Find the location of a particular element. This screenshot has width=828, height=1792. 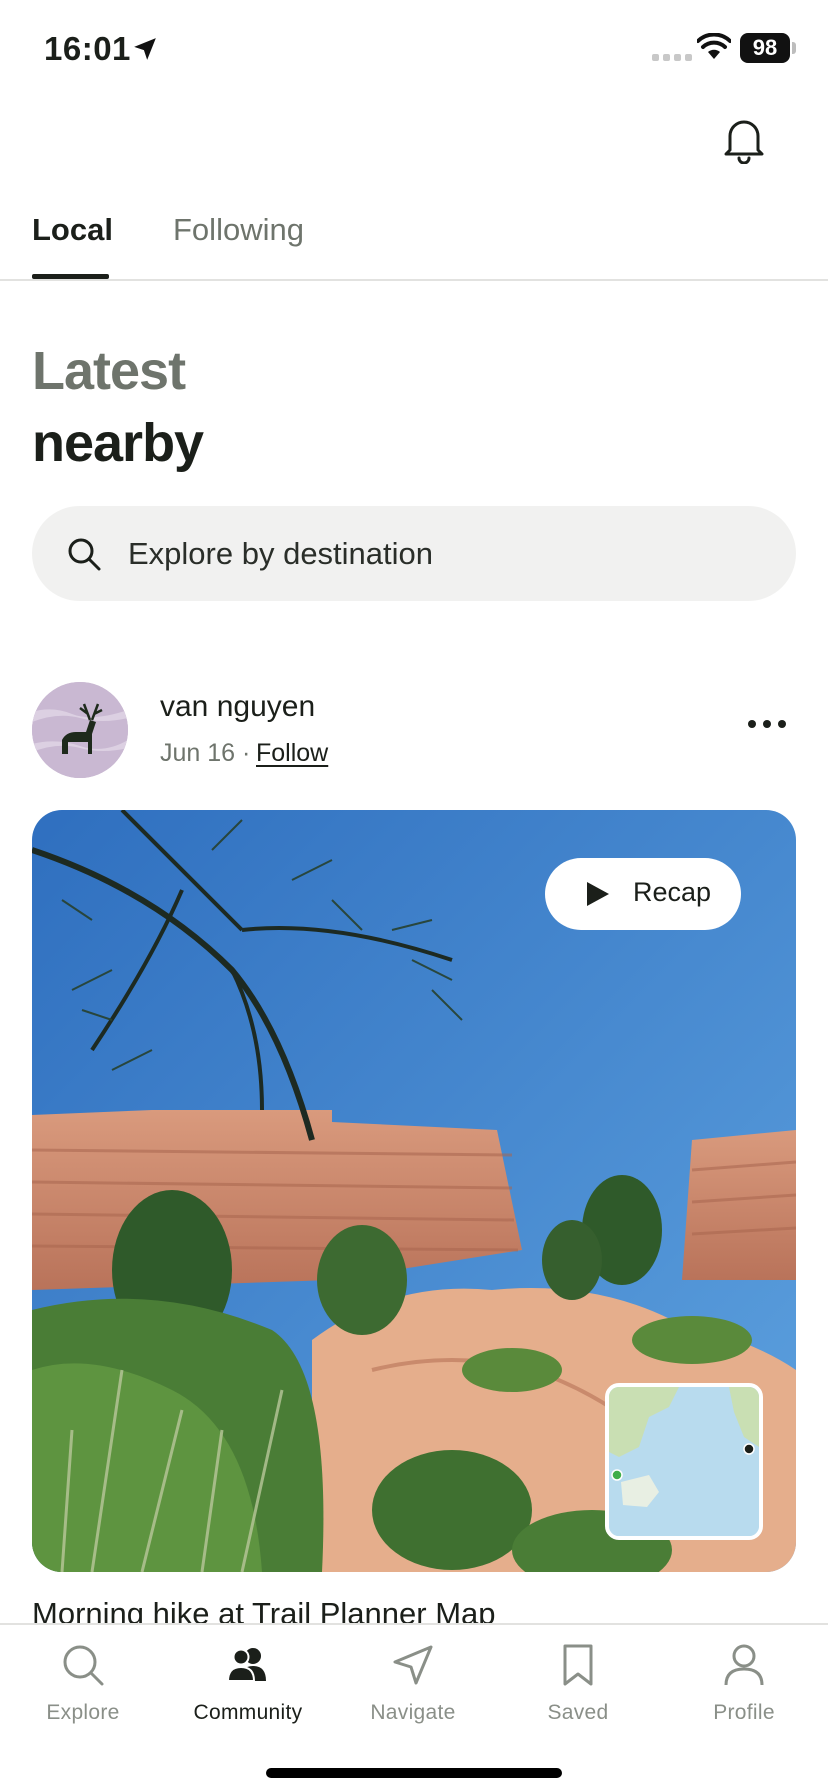

route-mini-map is located at coordinates (684, 1461).